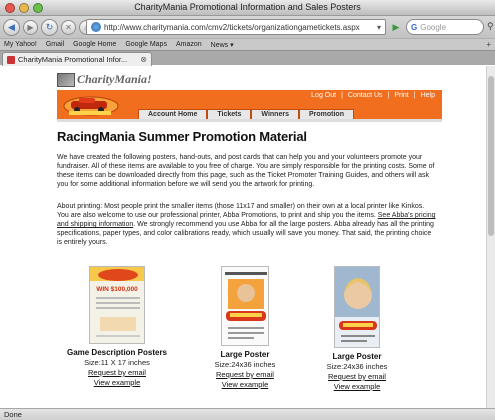 This screenshot has width=495, height=420. I want to click on bookmark-item: Google Home, so click(94, 44).